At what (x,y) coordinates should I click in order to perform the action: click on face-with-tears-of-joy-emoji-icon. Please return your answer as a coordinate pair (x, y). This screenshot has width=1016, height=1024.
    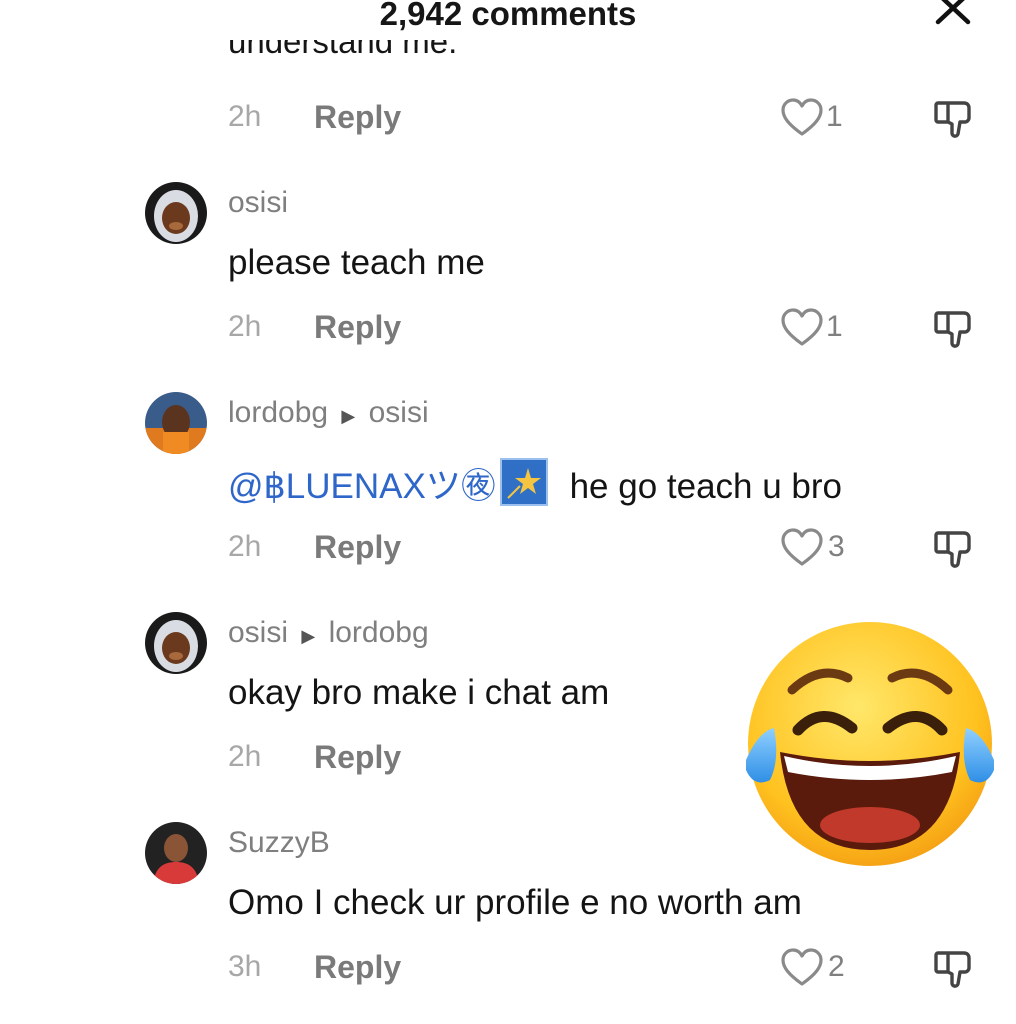
    Looking at the image, I should click on (870, 745).